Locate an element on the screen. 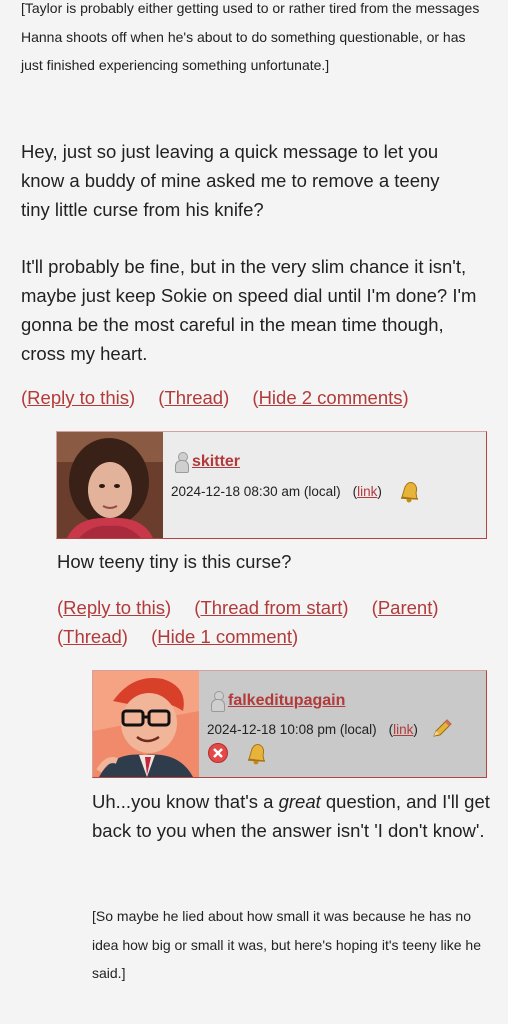  comment-1-permalink: link is located at coordinates (367, 491).